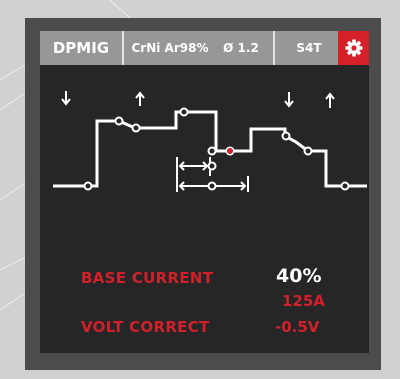 The image size is (400, 379). What do you see at coordinates (303, 301) in the screenshot?
I see `base-current-amps: 125A` at bounding box center [303, 301].